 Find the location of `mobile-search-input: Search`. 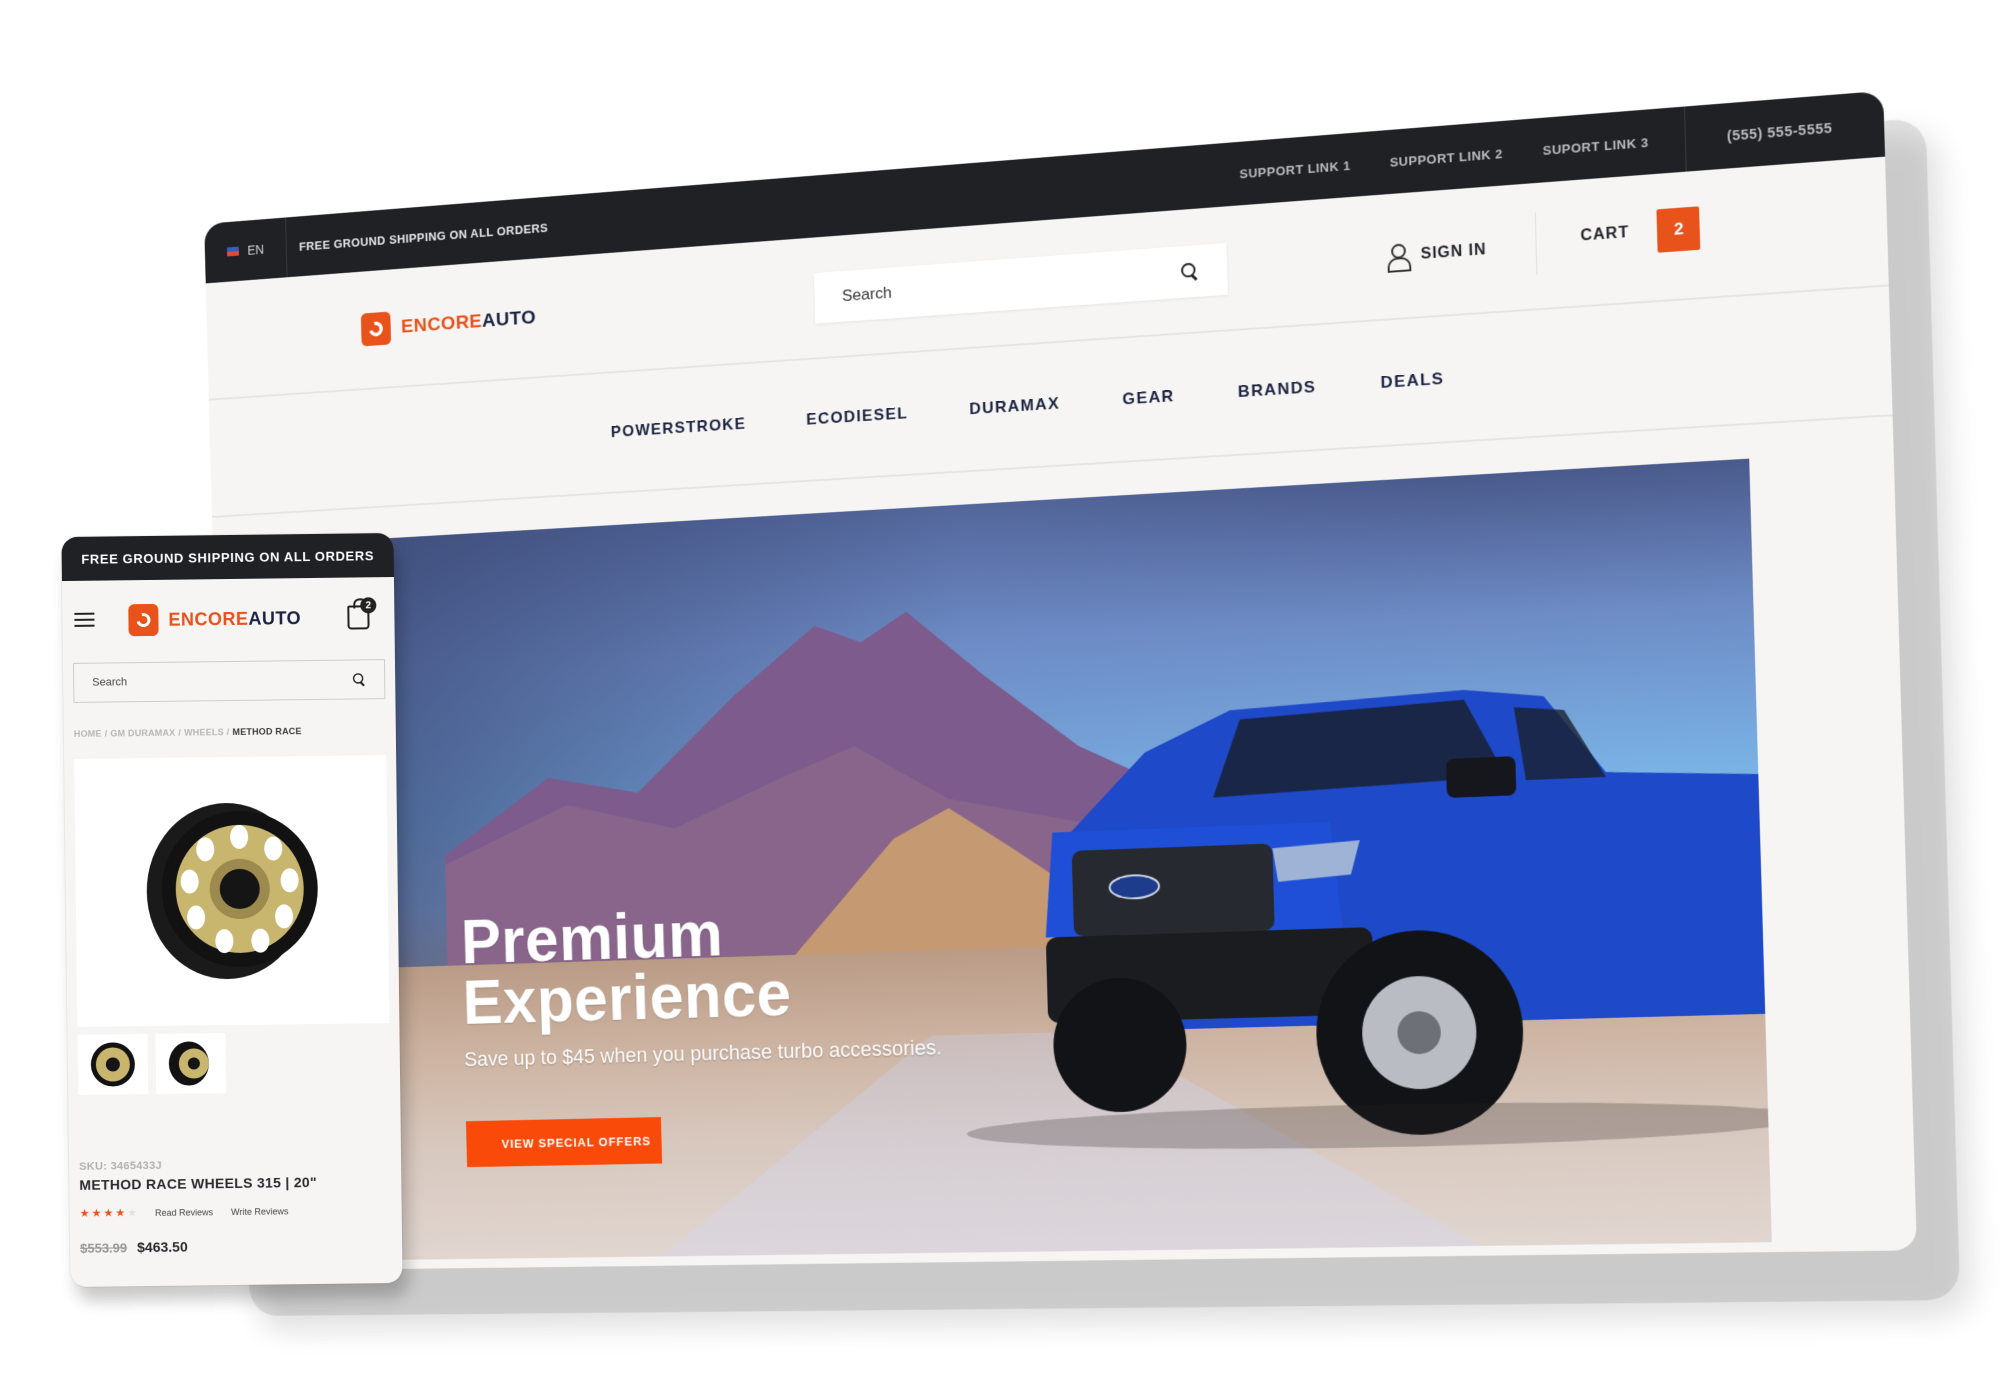

mobile-search-input: Search is located at coordinates (229, 681).